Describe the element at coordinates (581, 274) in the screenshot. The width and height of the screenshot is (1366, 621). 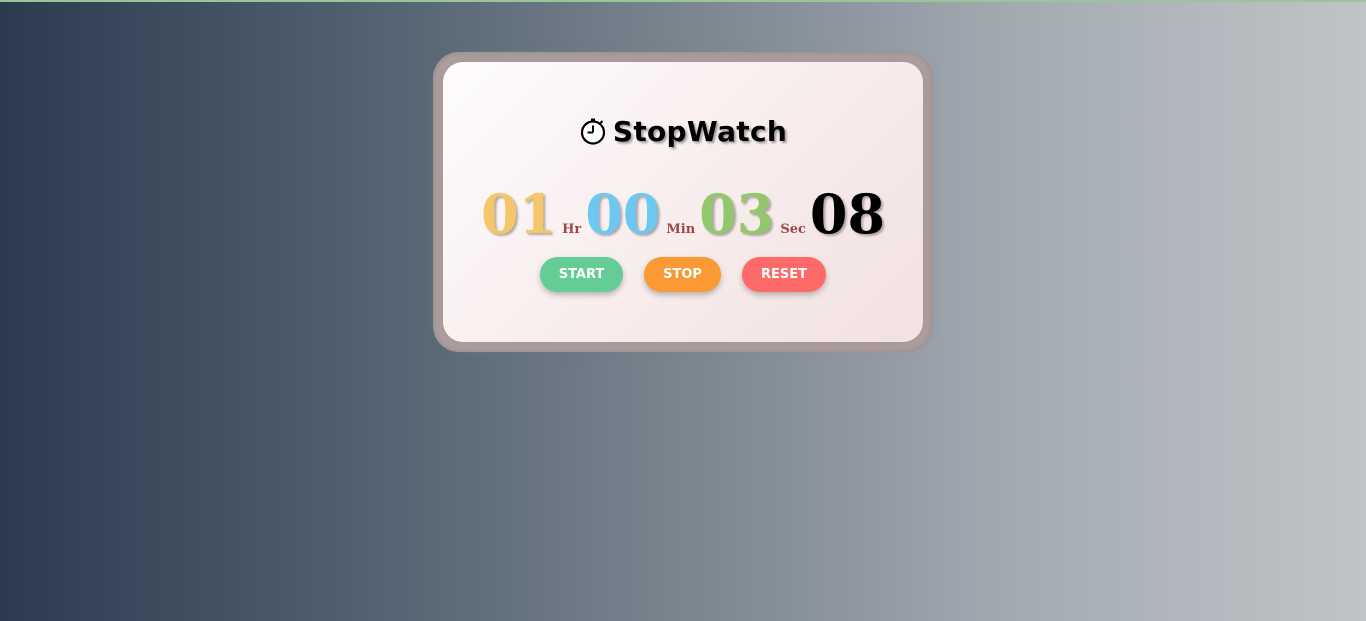
I see `start-button: START` at that location.